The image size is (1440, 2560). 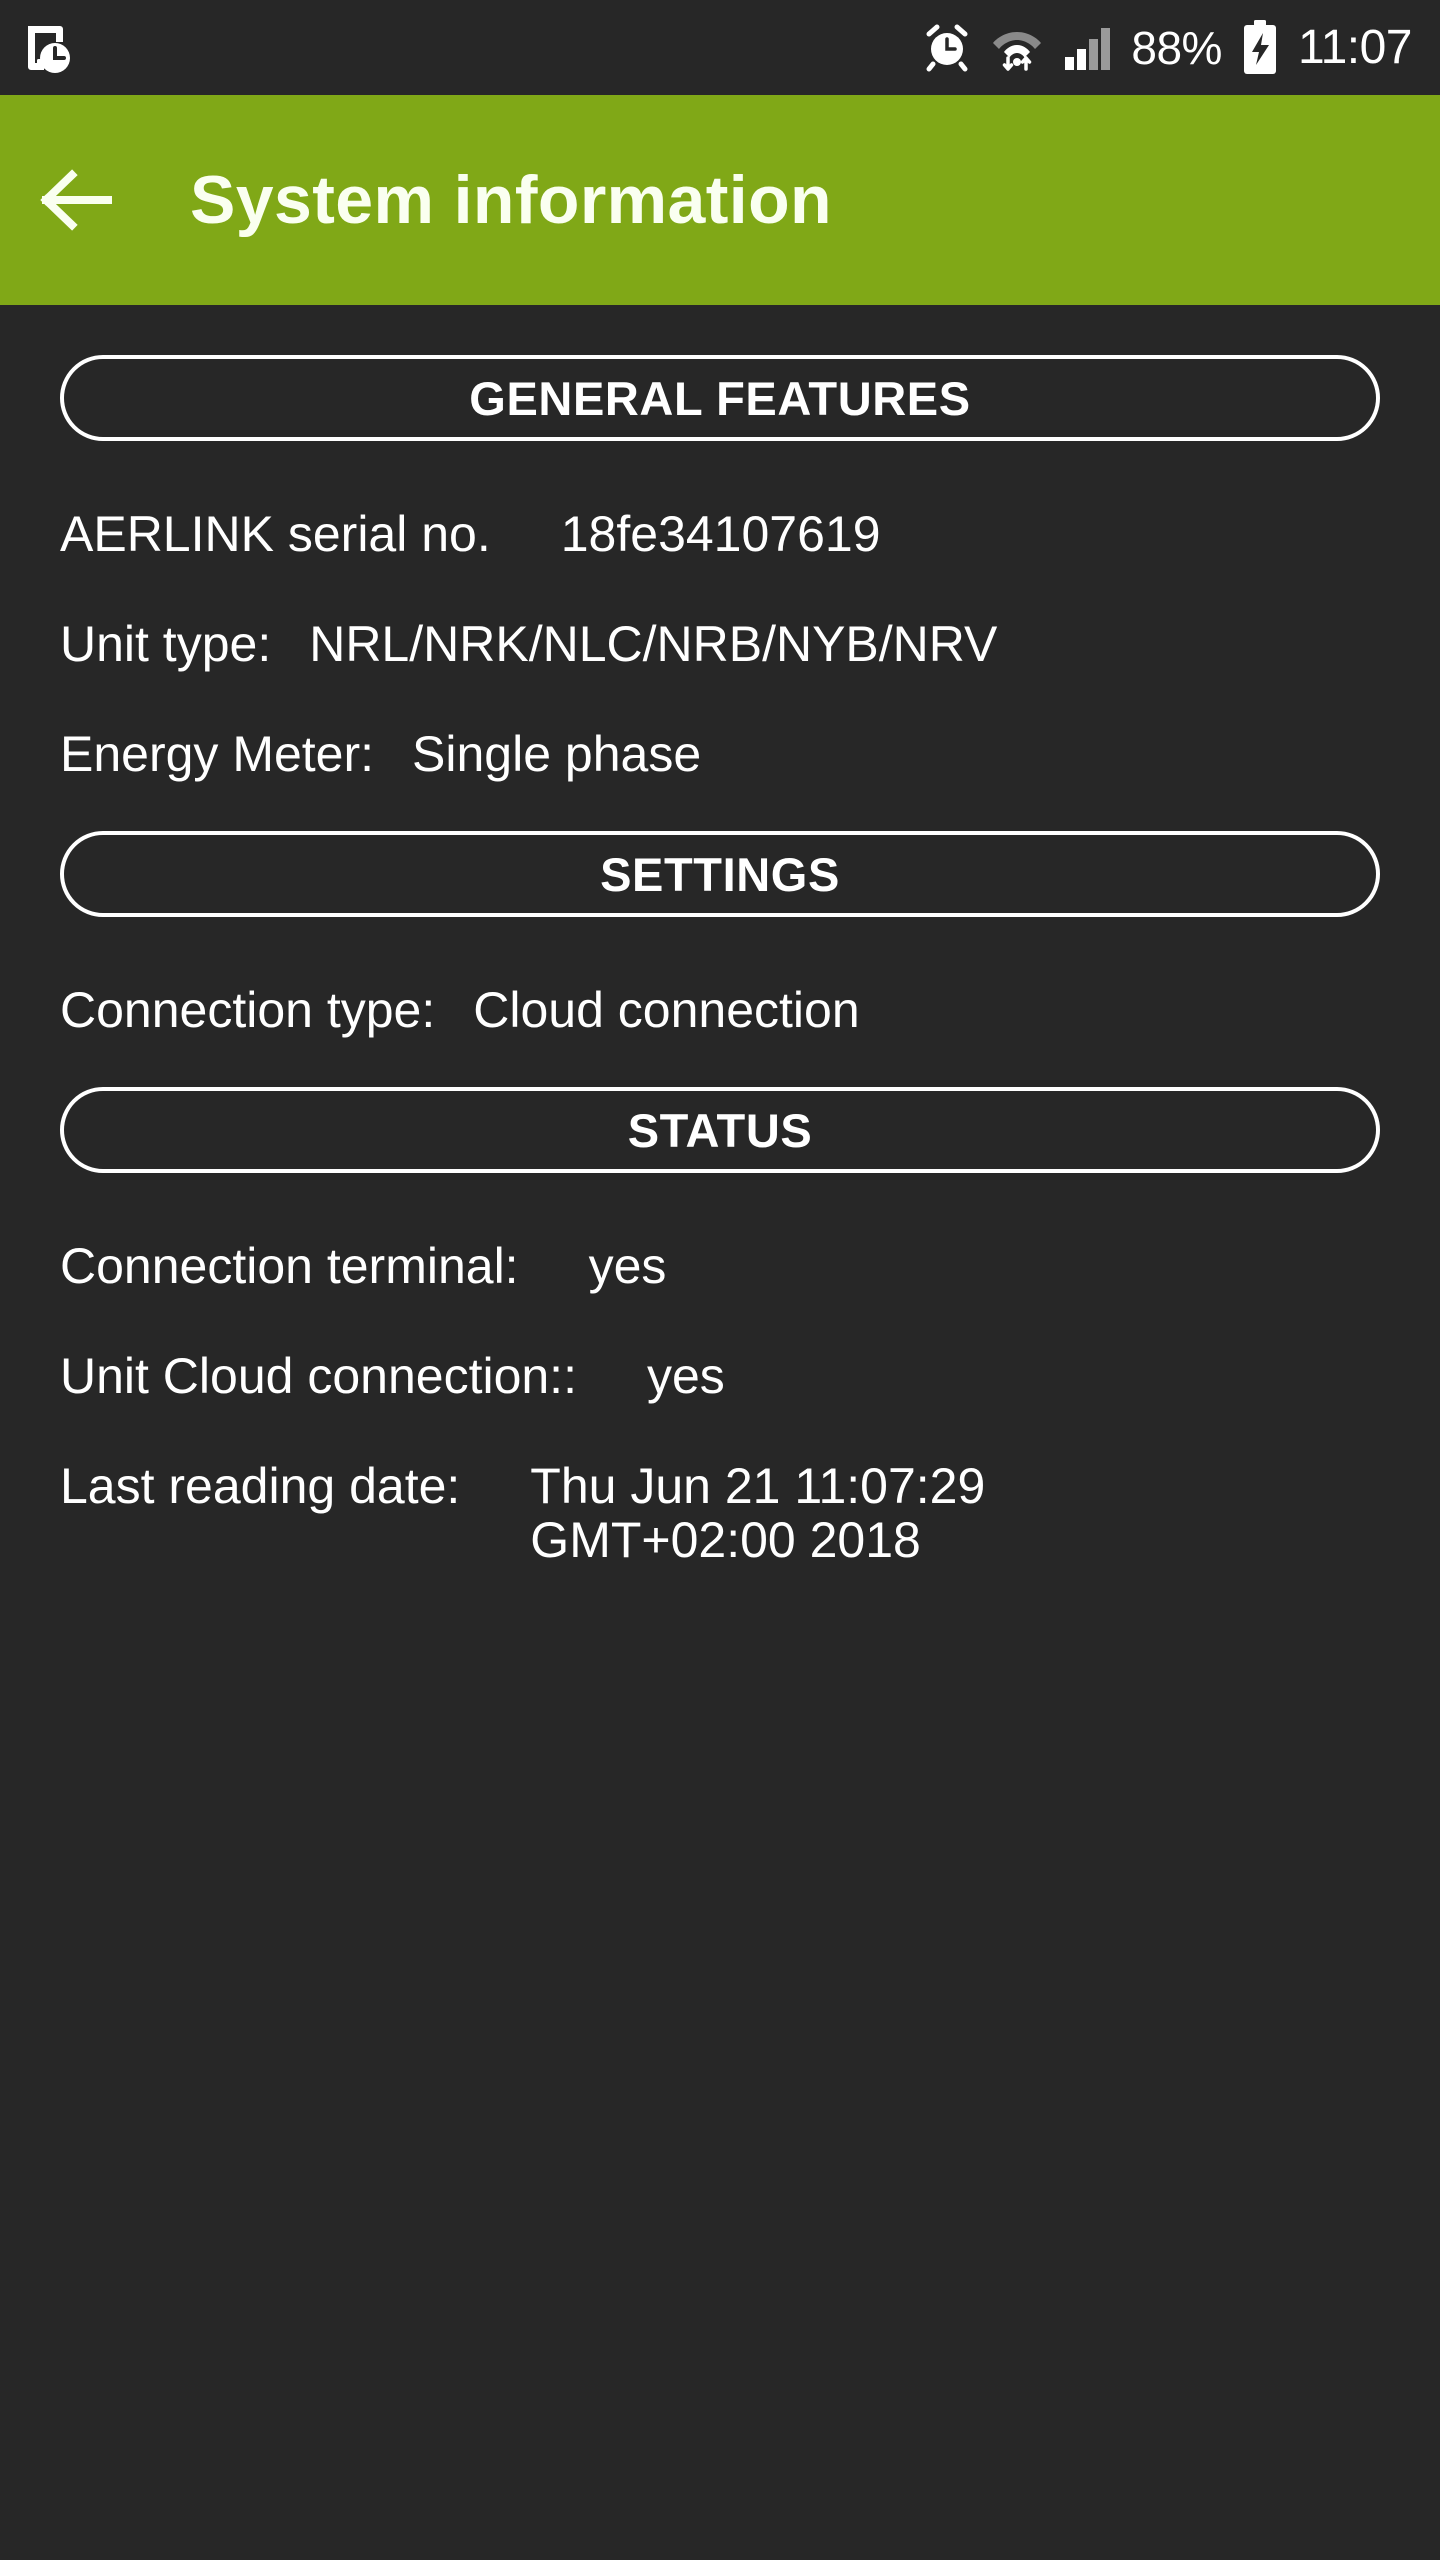 What do you see at coordinates (166, 644) in the screenshot?
I see `info-row-label: Unit type:` at bounding box center [166, 644].